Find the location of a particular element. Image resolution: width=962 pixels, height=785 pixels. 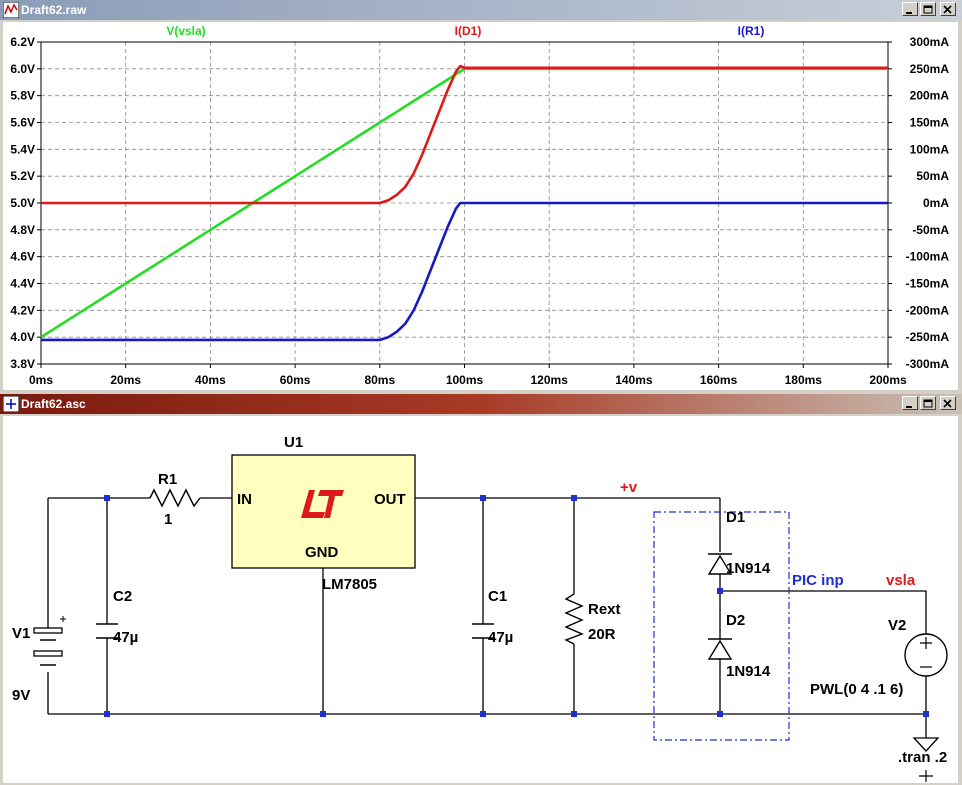

y2-tick-label: -150mA is located at coordinates (928, 284).